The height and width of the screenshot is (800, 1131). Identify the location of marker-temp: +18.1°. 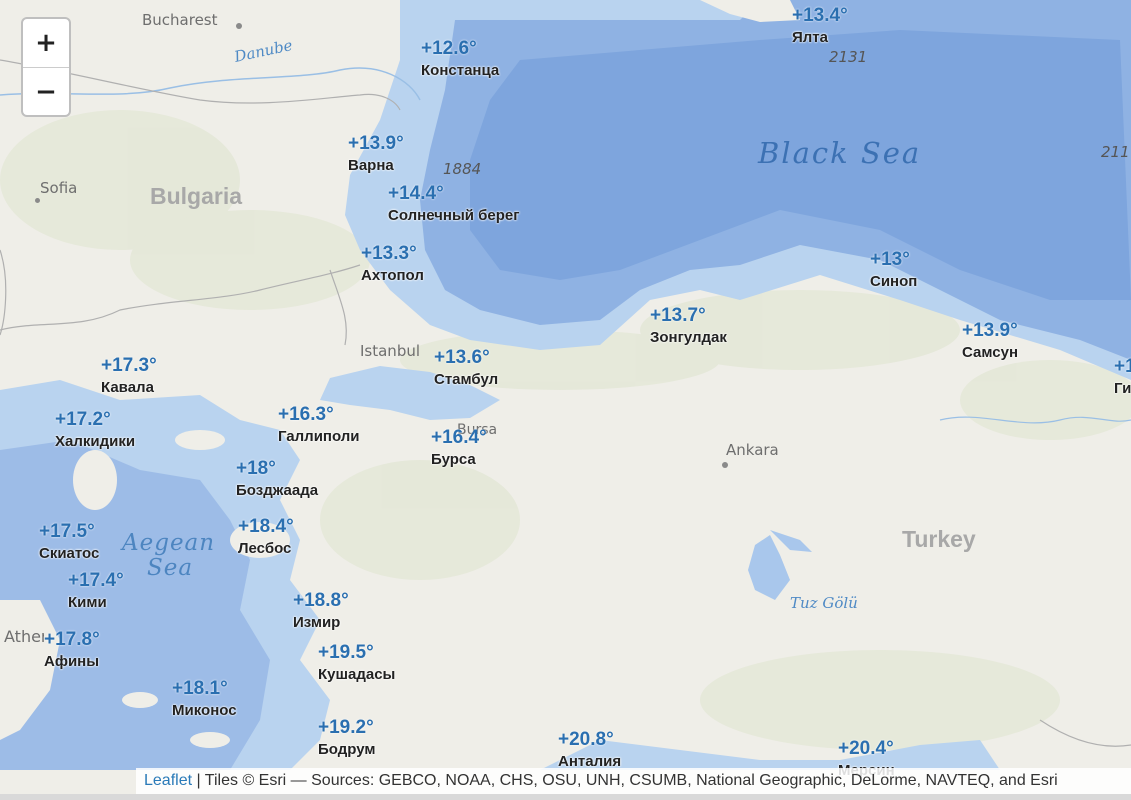
(200, 688).